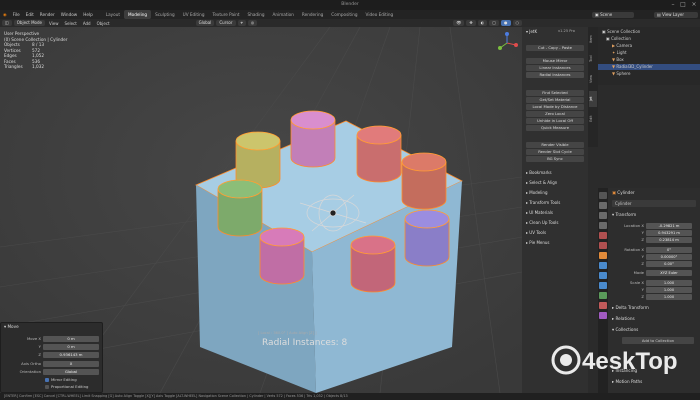 This screenshot has width=700, height=400. What do you see at coordinates (593, 39) in the screenshot?
I see `tab-item: Item` at bounding box center [593, 39].